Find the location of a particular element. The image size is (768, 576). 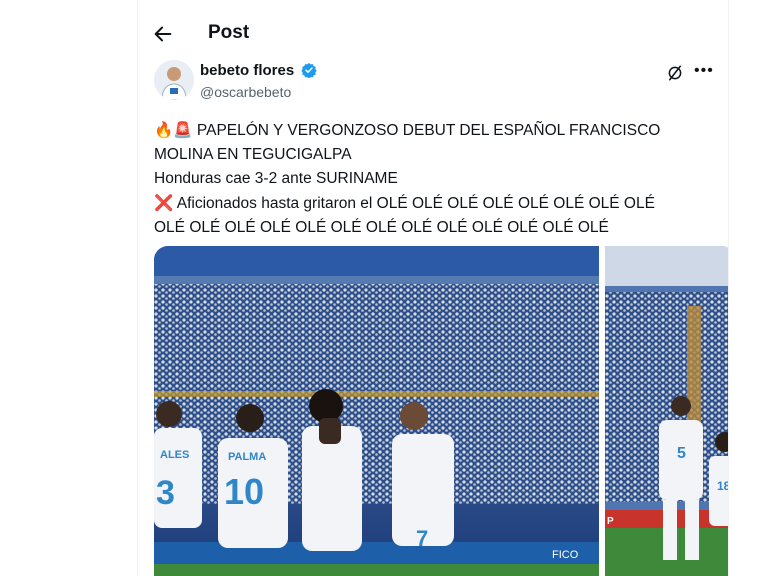

author-handle: @oscarbebeto is located at coordinates (245, 92).